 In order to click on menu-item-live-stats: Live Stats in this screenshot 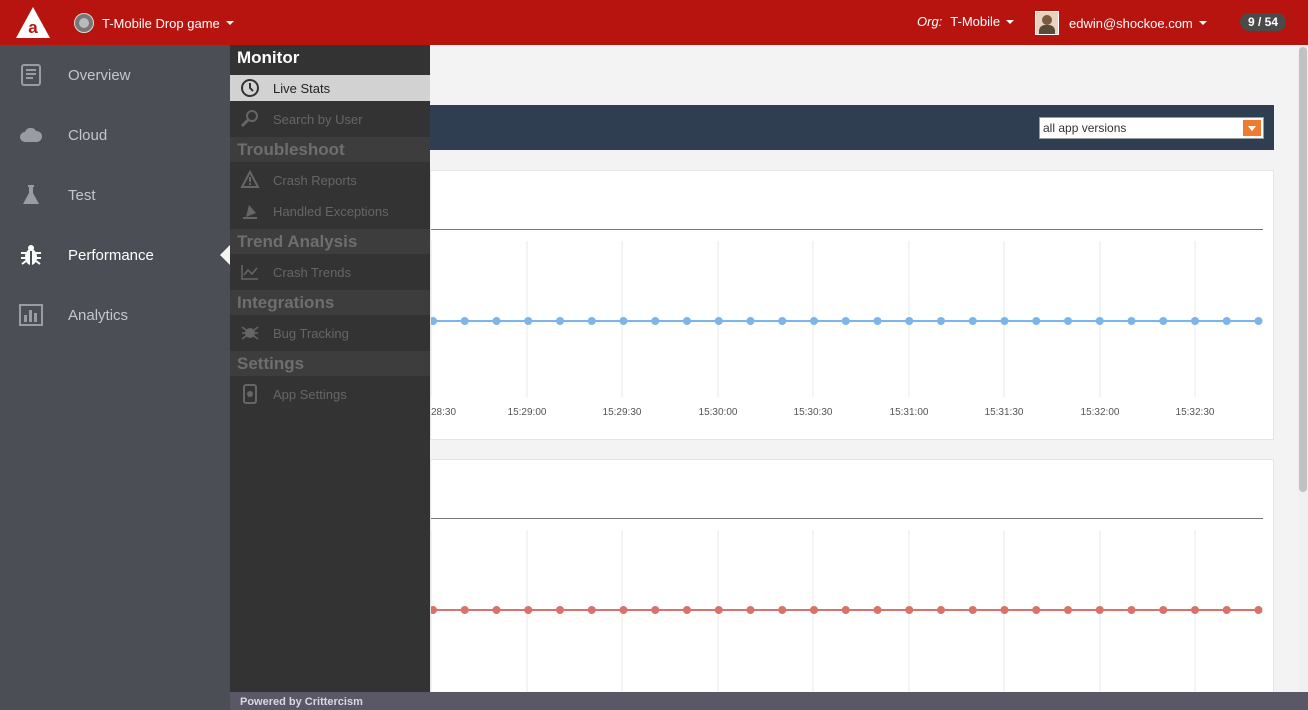, I will do `click(330, 88)`.